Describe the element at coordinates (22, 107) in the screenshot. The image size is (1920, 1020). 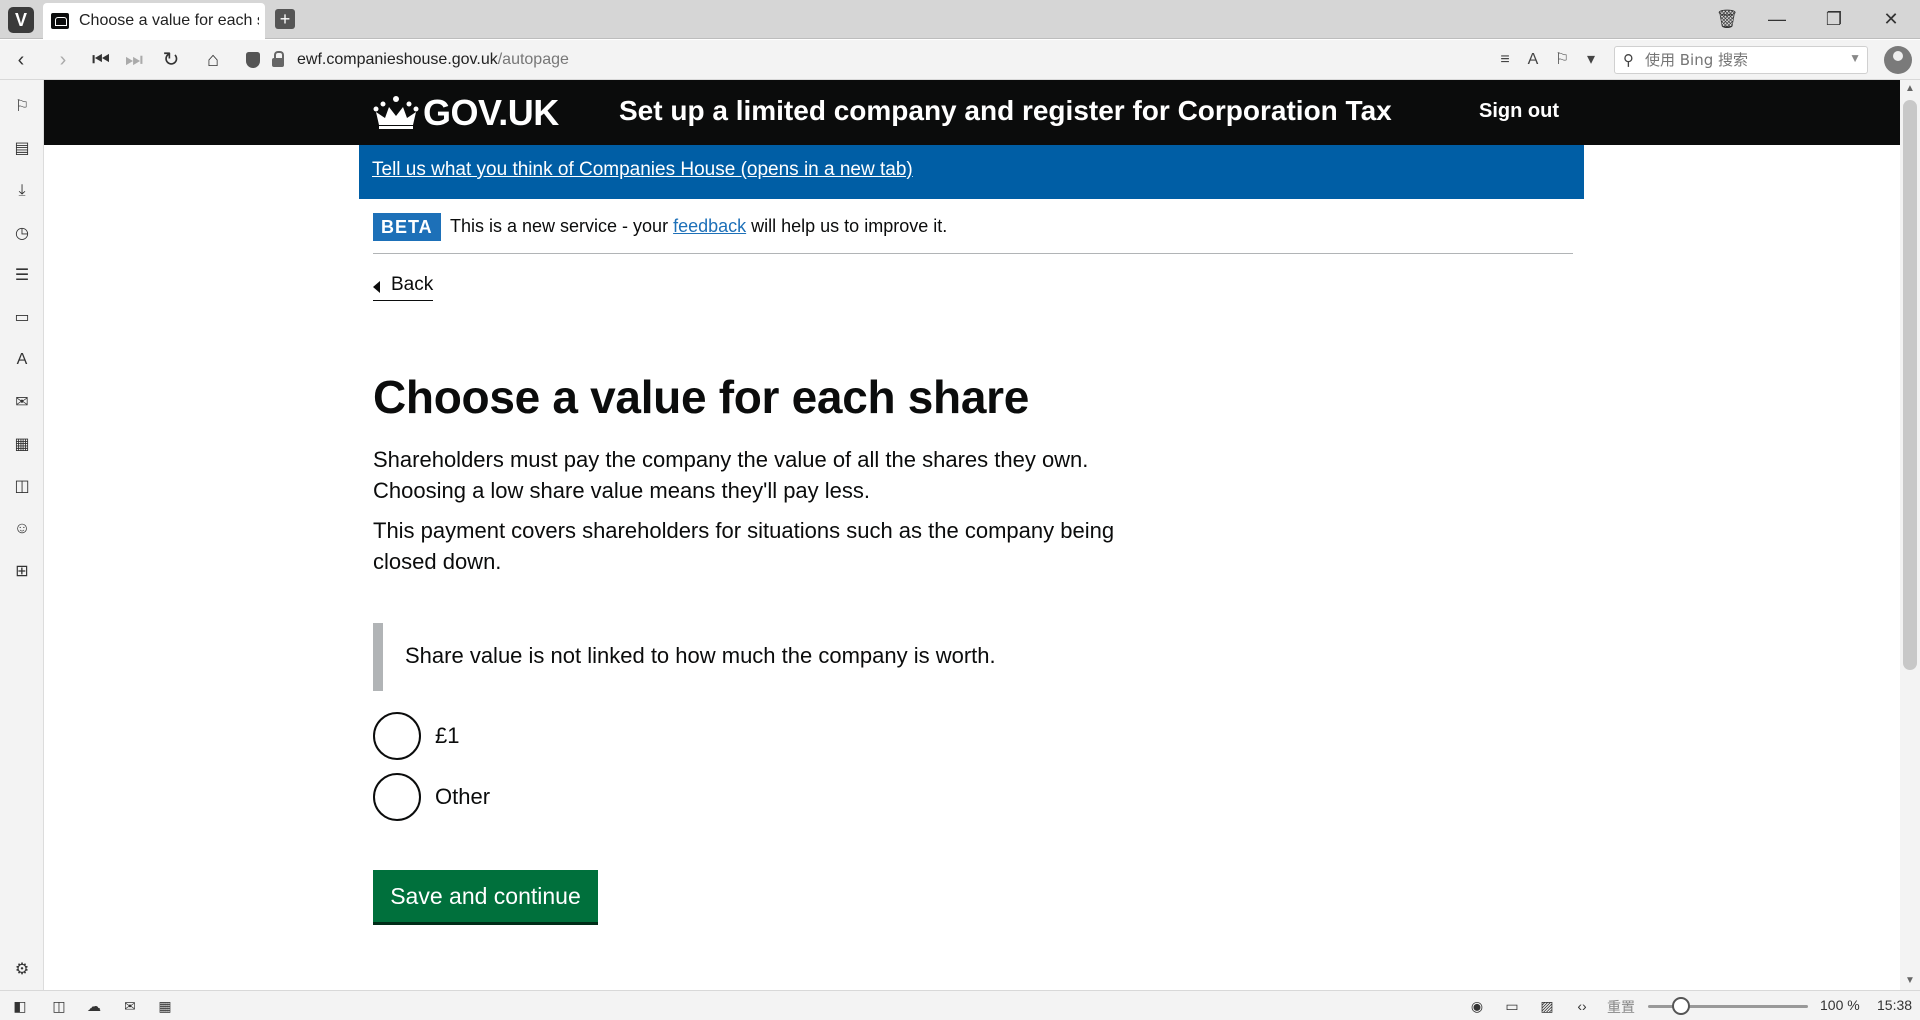
I see `bookmarks-panel-icon: ⚐` at that location.